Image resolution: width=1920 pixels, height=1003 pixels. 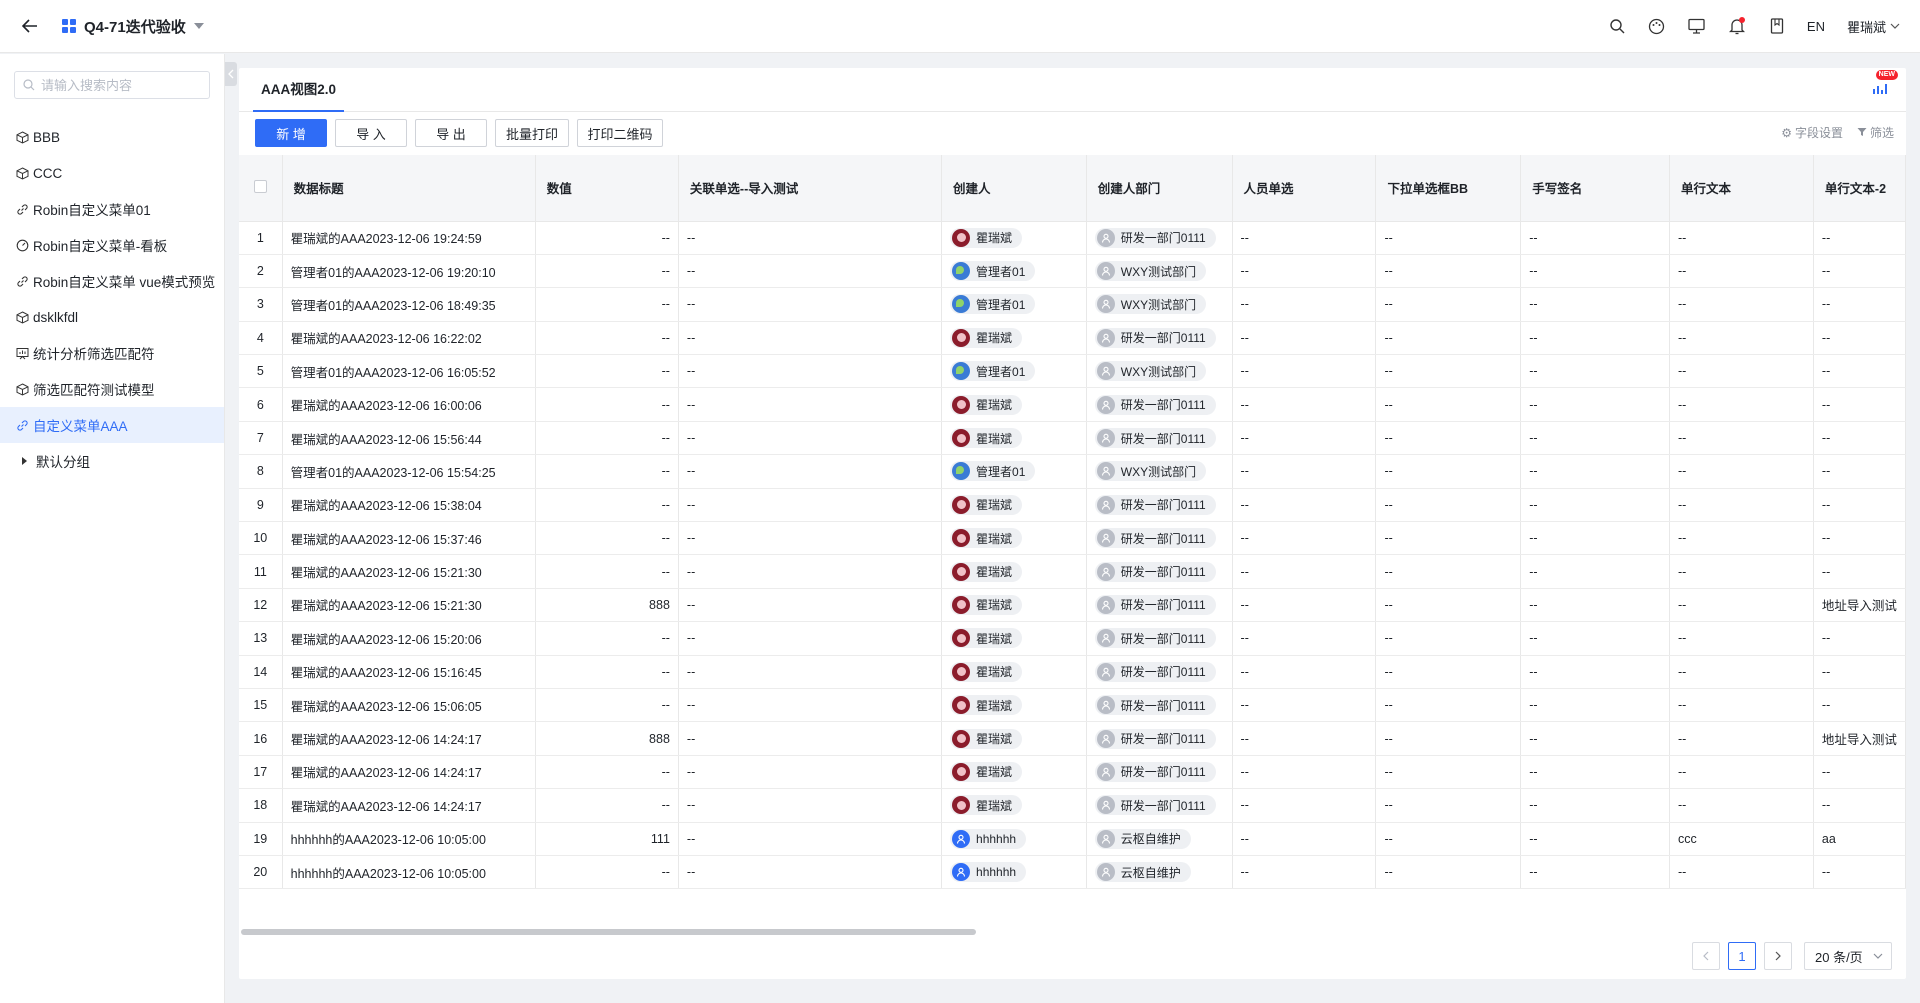 I want to click on sidebar-item-custom-aaa: 自定义菜单AAA, so click(x=112, y=425).